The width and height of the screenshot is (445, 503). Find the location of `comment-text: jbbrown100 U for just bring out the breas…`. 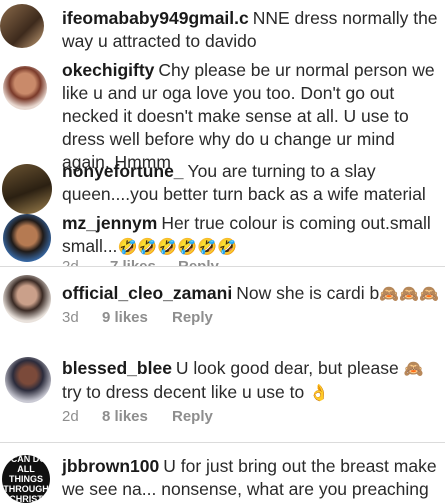

comment-text: jbbrown100 U for just bring out the breas… is located at coordinates (252, 478).